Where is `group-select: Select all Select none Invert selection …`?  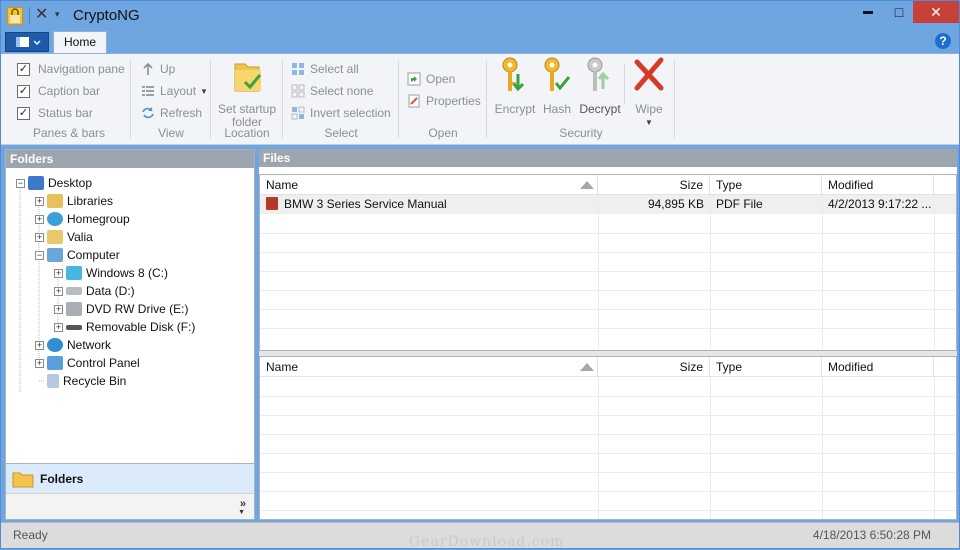 group-select: Select all Select none Invert selection … is located at coordinates (341, 99).